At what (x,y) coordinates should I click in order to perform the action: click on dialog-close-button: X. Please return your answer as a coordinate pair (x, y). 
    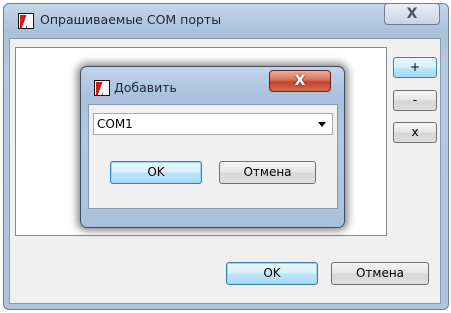
    Looking at the image, I should click on (300, 81).